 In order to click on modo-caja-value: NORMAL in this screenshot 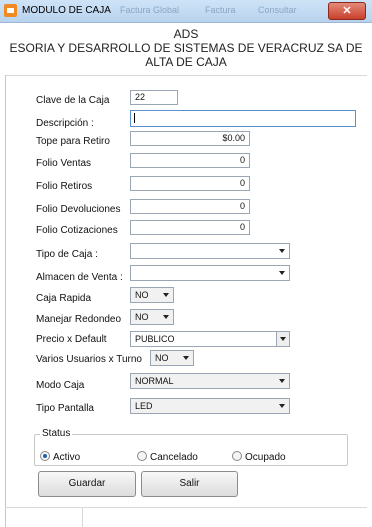, I will do `click(154, 381)`.